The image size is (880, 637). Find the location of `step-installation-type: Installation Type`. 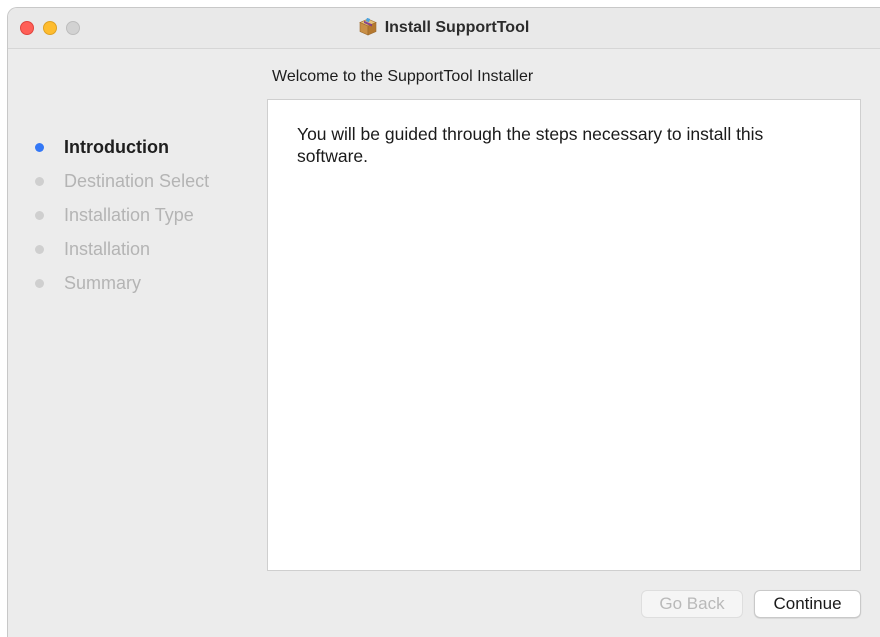

step-installation-type: Installation Type is located at coordinates (120, 215).